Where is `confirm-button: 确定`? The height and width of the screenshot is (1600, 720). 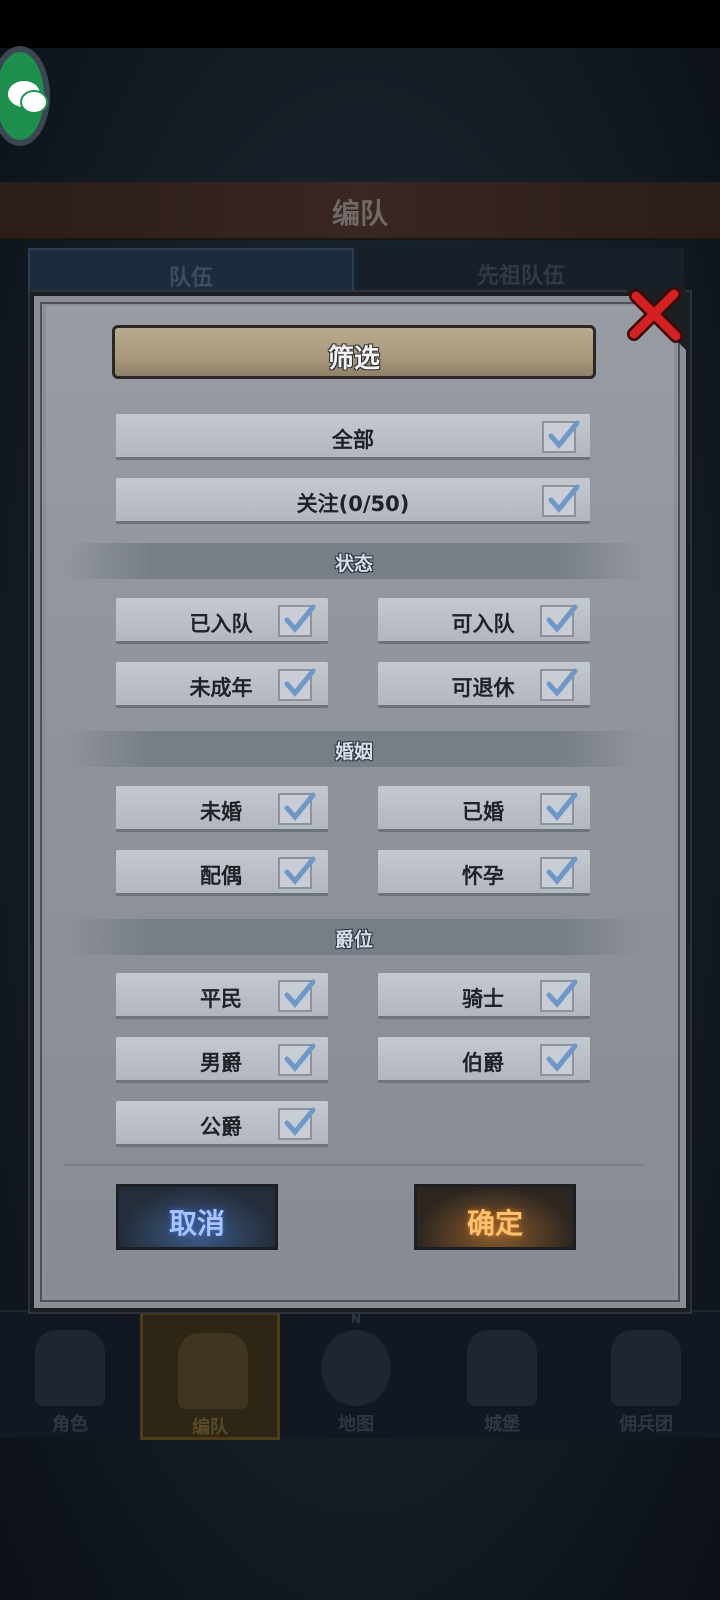 confirm-button: 确定 is located at coordinates (495, 1217).